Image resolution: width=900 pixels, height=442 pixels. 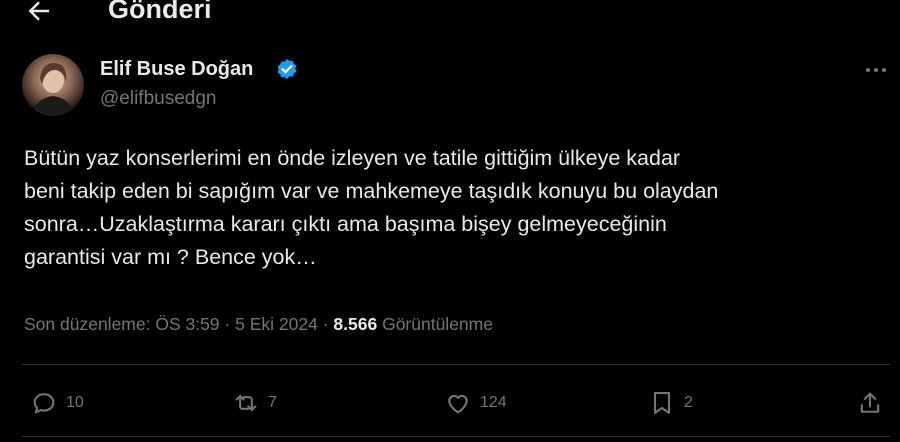 I want to click on back-arrow-icon, so click(x=39, y=13).